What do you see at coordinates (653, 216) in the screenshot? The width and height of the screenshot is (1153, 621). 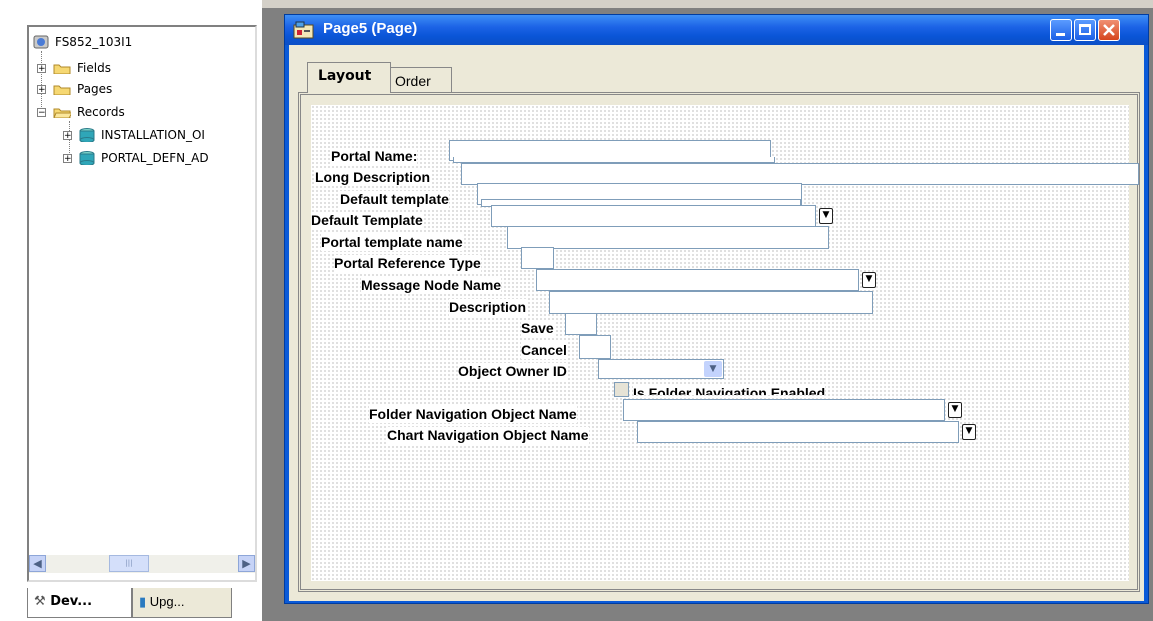 I see `default-template-dropdown` at bounding box center [653, 216].